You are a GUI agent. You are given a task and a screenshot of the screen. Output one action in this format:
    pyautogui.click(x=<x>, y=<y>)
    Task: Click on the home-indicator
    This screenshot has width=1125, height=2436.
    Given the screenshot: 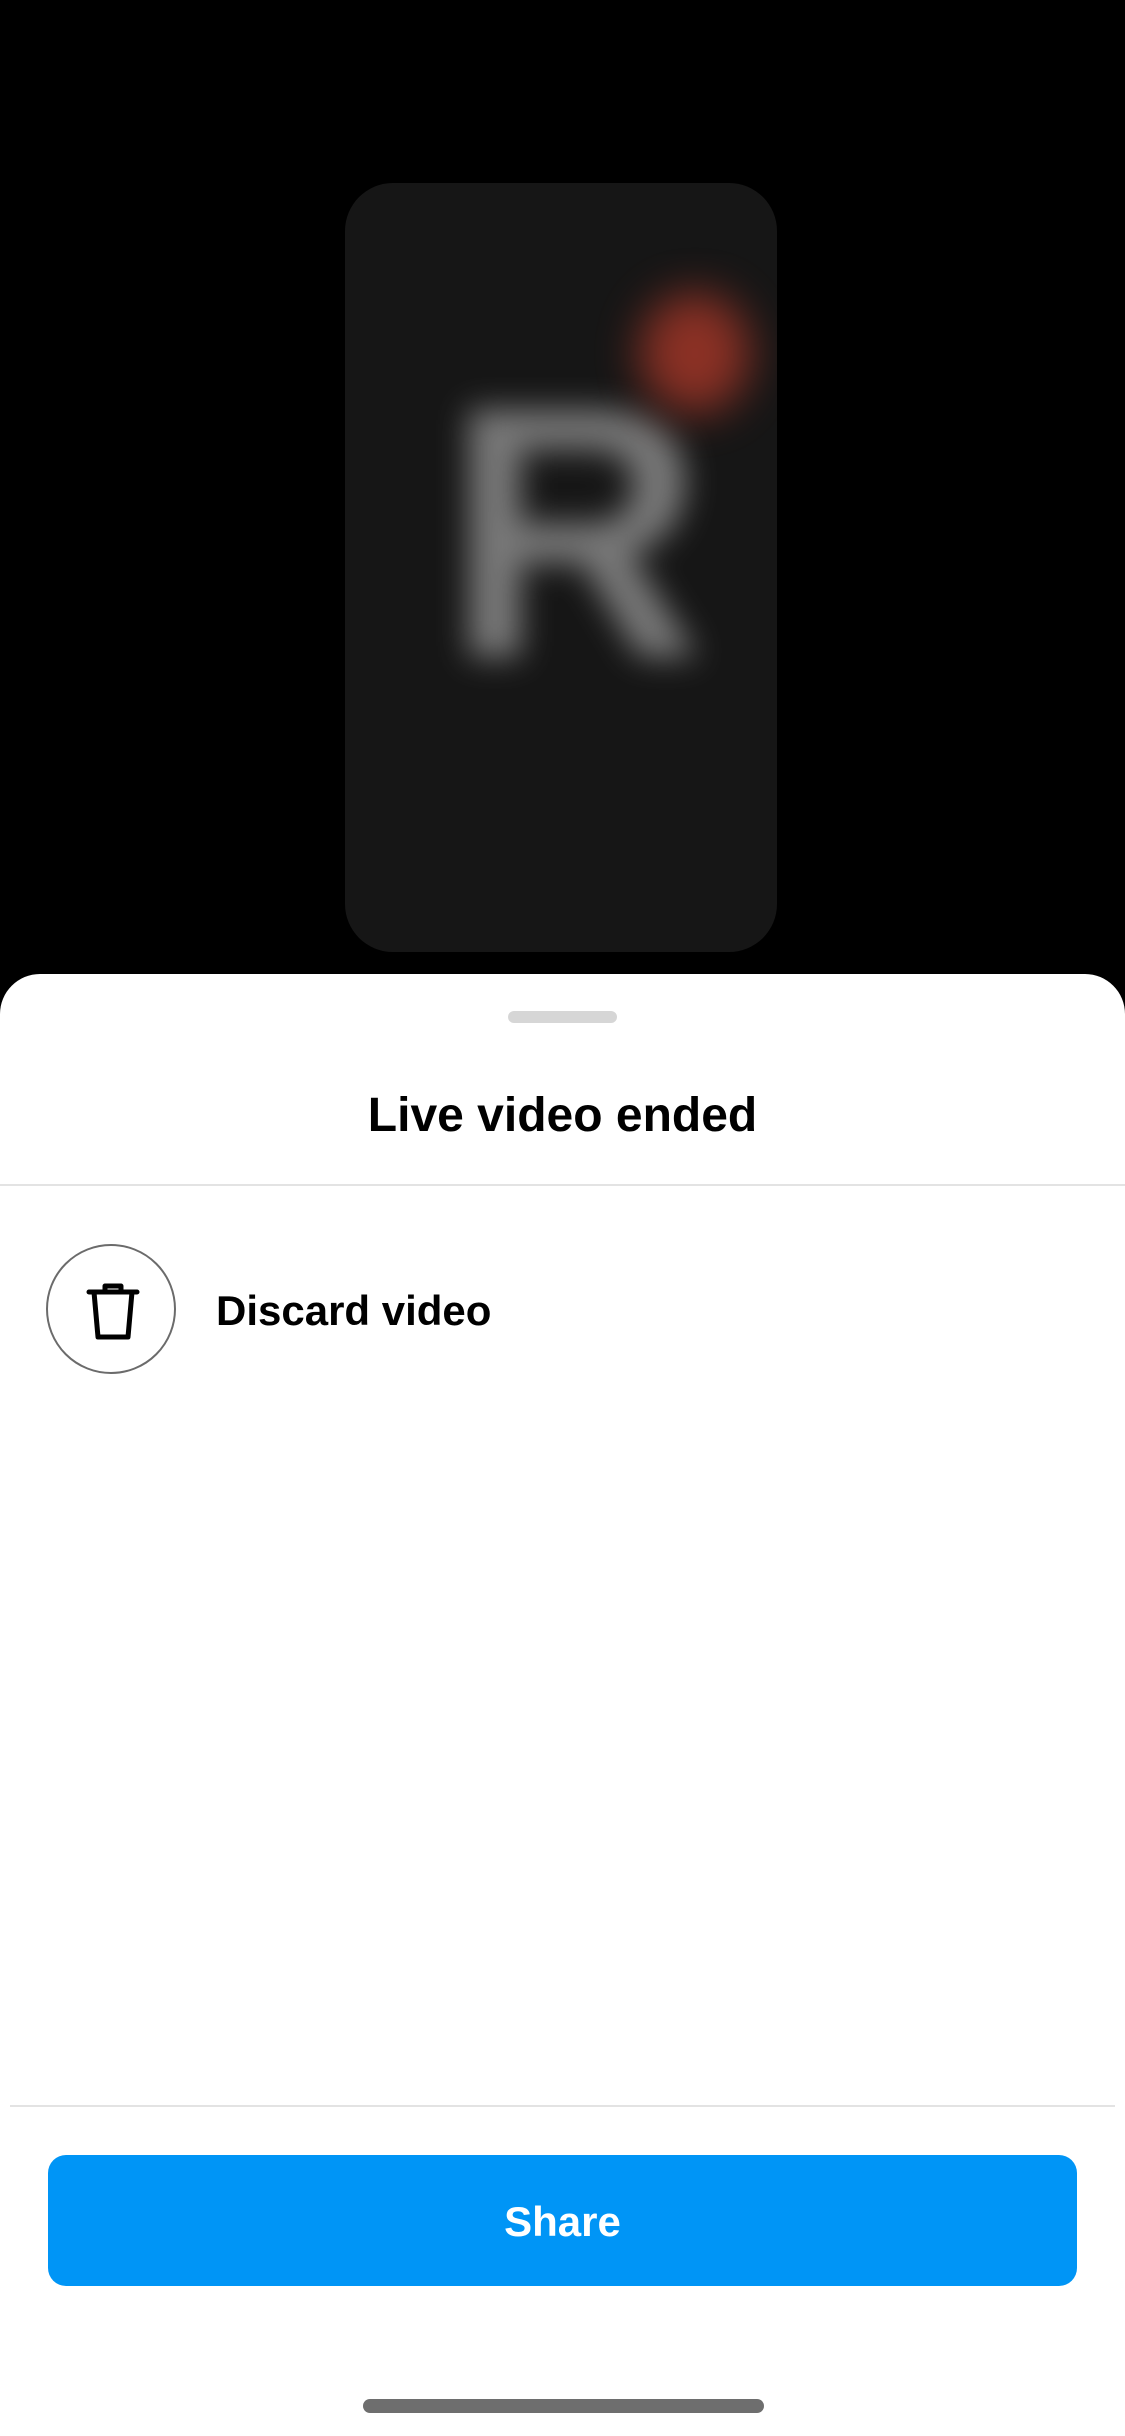 What is the action you would take?
    pyautogui.click(x=563, y=2406)
    